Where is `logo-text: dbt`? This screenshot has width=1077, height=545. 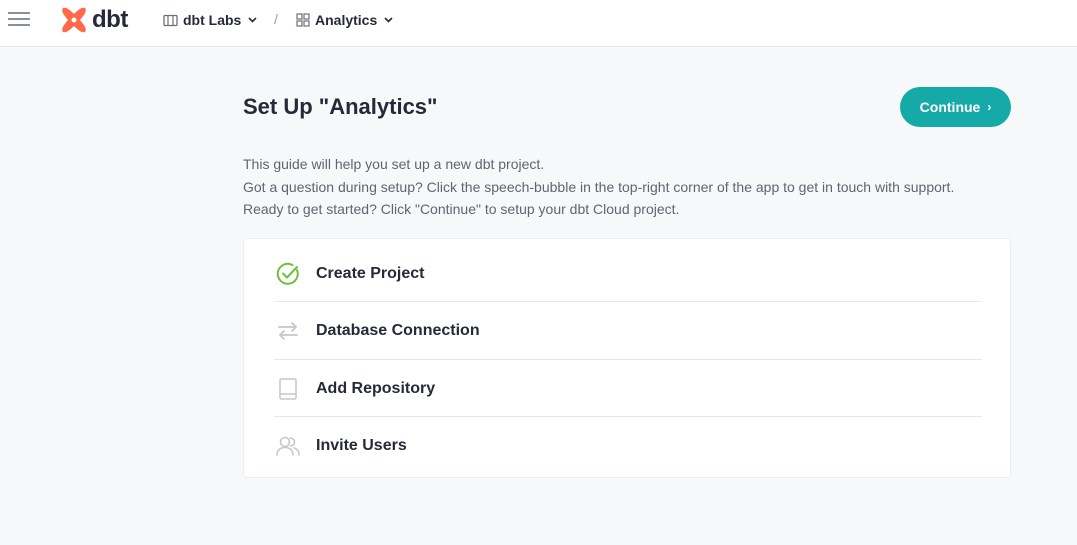 logo-text: dbt is located at coordinates (110, 19).